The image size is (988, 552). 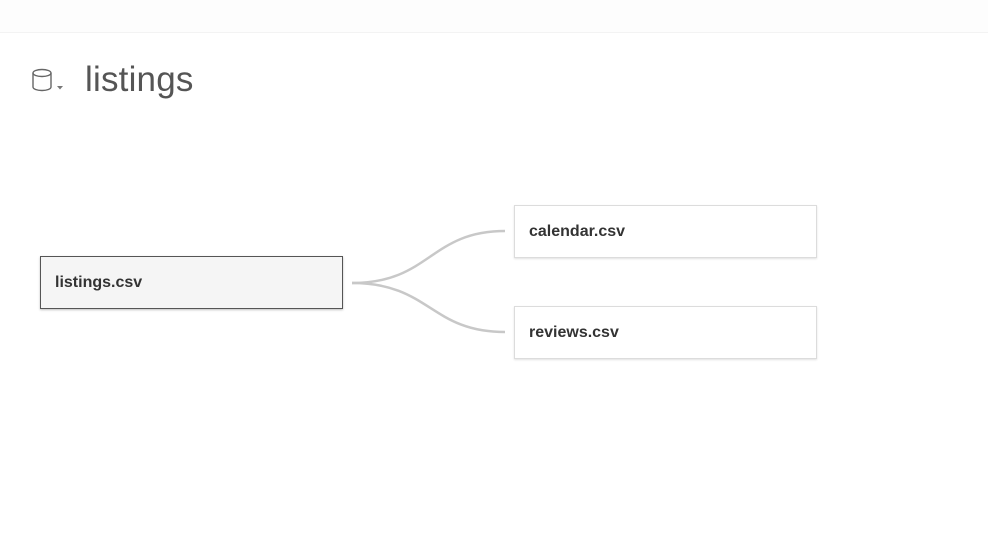 I want to click on page-title: listings, so click(x=139, y=80).